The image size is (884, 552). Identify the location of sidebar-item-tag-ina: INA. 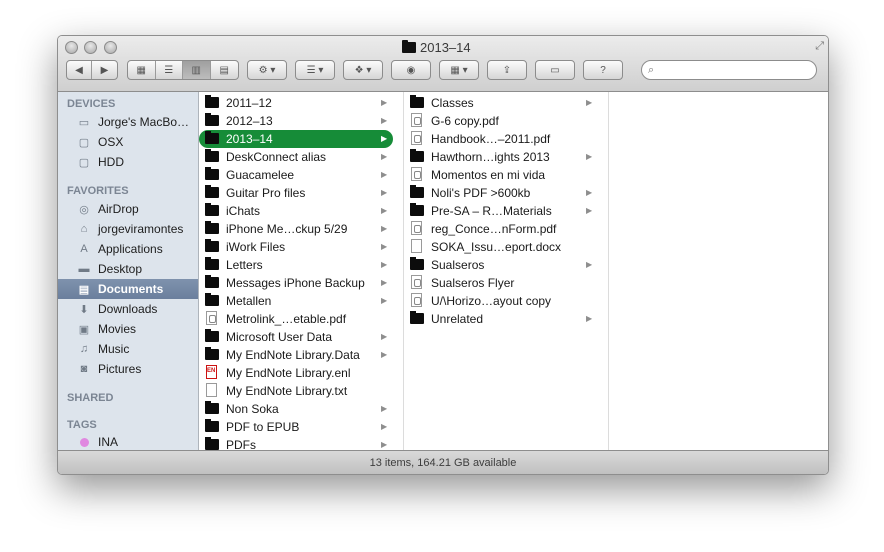
(128, 442).